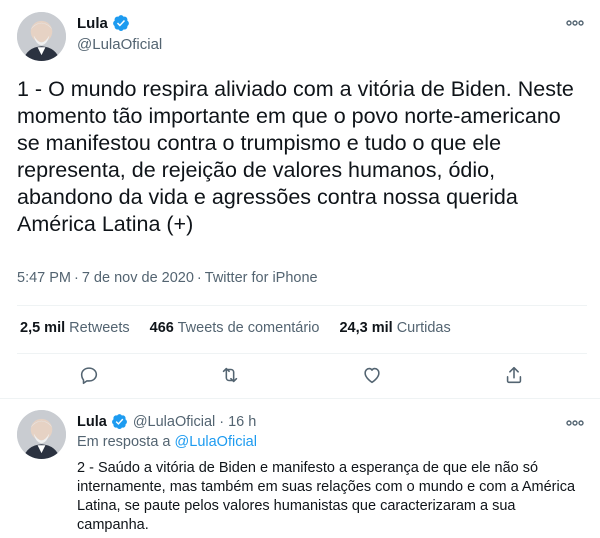  I want to click on tweet-time: 5:47 PM, so click(44, 278).